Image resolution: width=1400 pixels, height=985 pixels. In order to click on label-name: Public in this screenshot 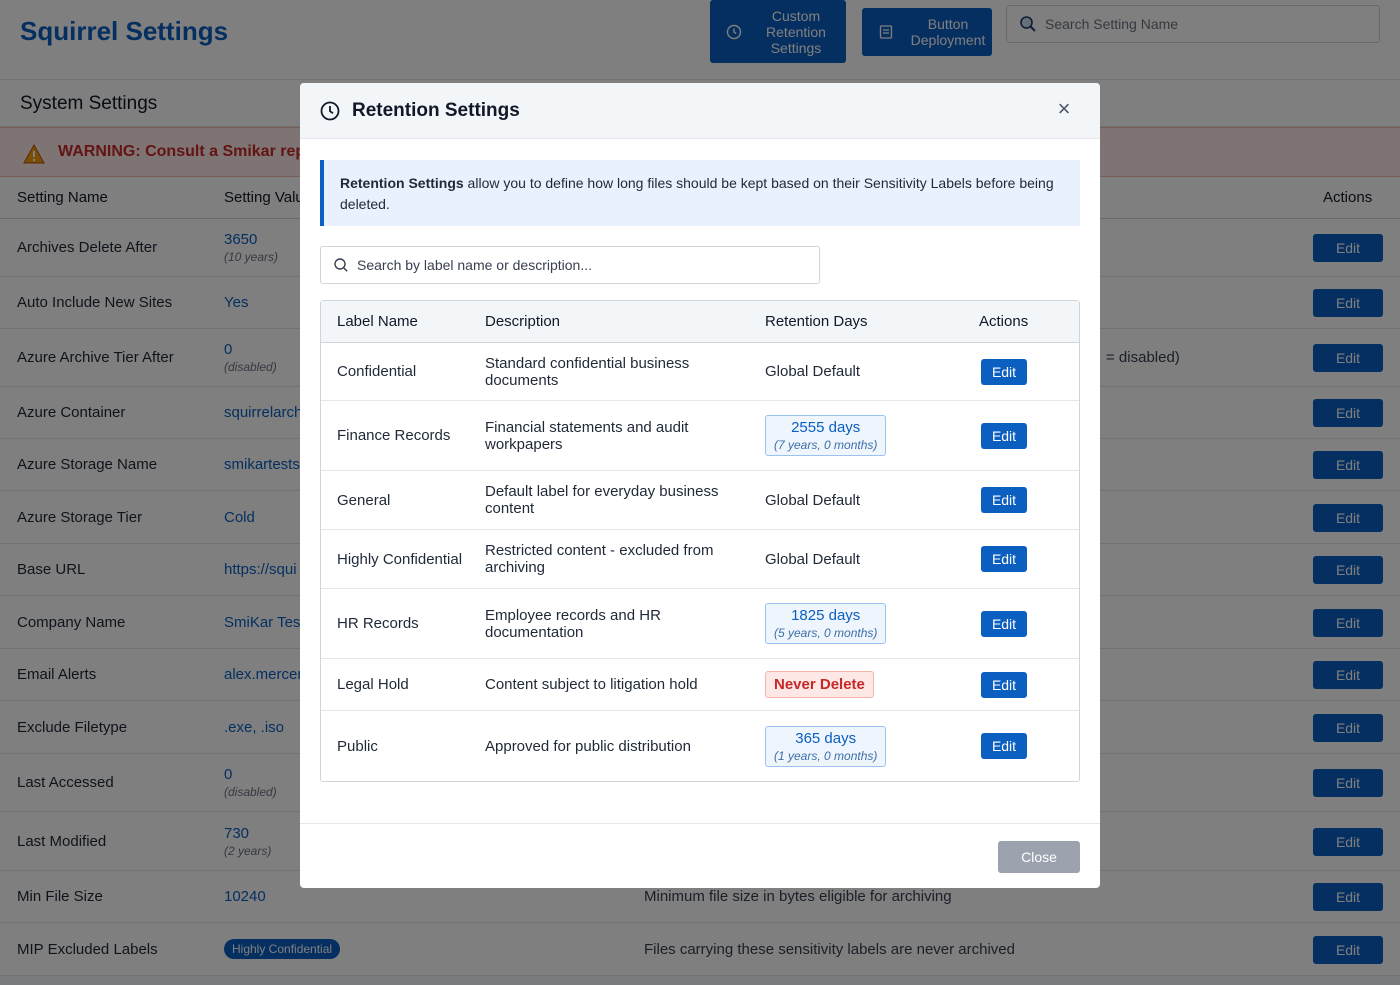, I will do `click(357, 746)`.